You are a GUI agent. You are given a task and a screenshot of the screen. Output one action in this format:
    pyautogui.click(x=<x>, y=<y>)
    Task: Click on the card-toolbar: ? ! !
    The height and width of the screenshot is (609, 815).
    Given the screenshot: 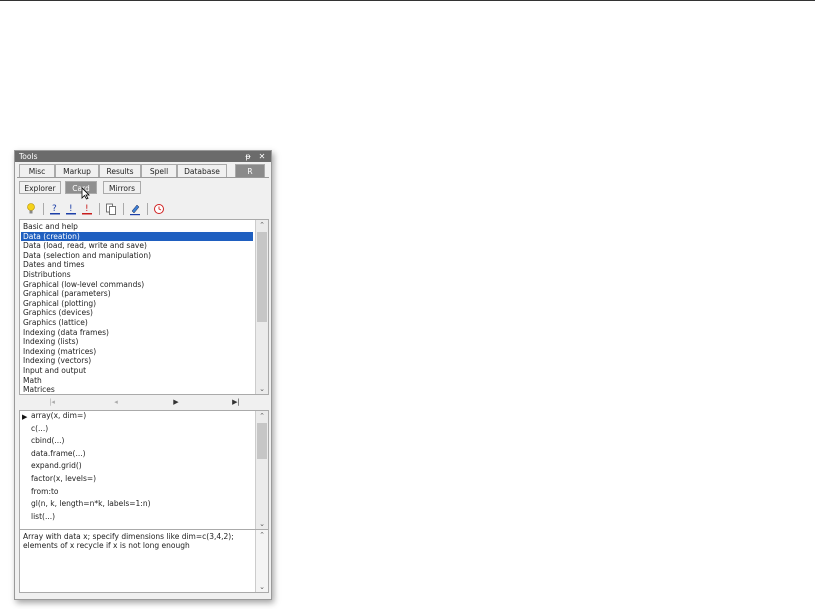 What is the action you would take?
    pyautogui.click(x=143, y=209)
    